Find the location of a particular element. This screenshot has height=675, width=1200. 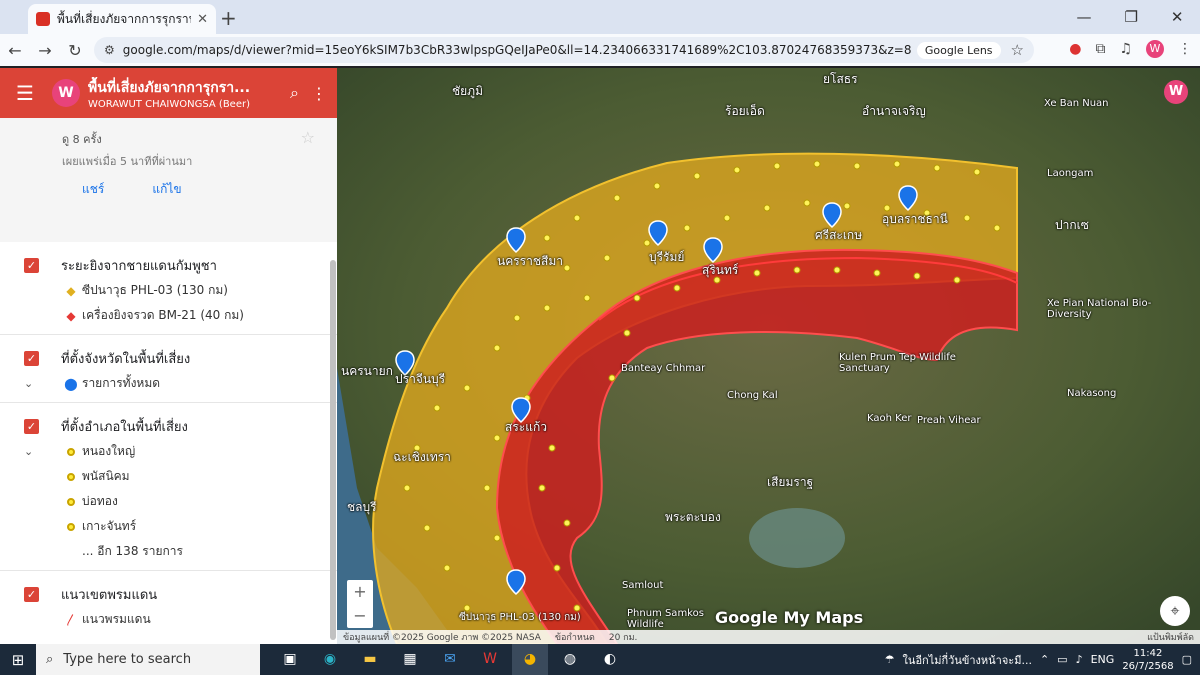

app-icon-2: ◐ is located at coordinates (610, 659).